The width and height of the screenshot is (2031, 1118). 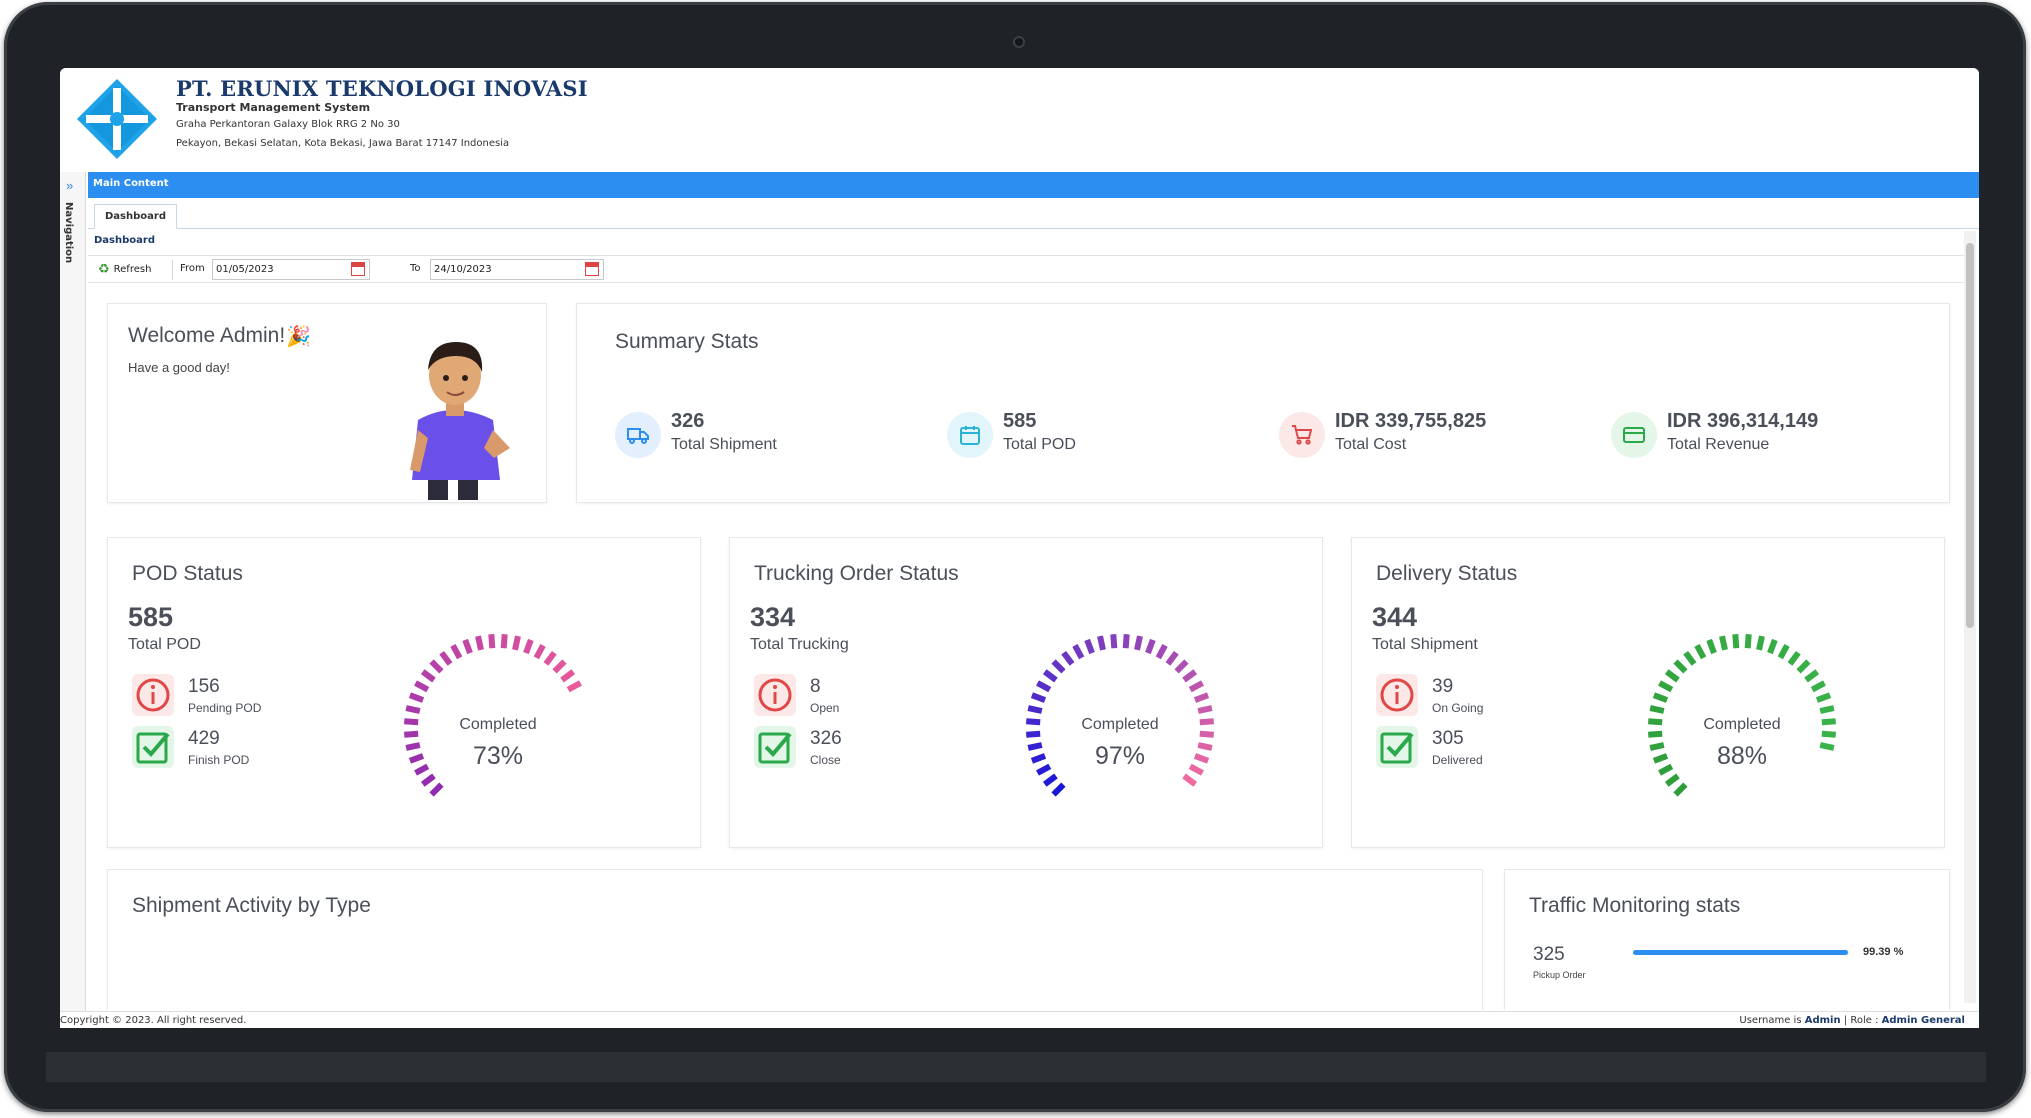 I want to click on navigation-label: Navigation, so click(x=68, y=233).